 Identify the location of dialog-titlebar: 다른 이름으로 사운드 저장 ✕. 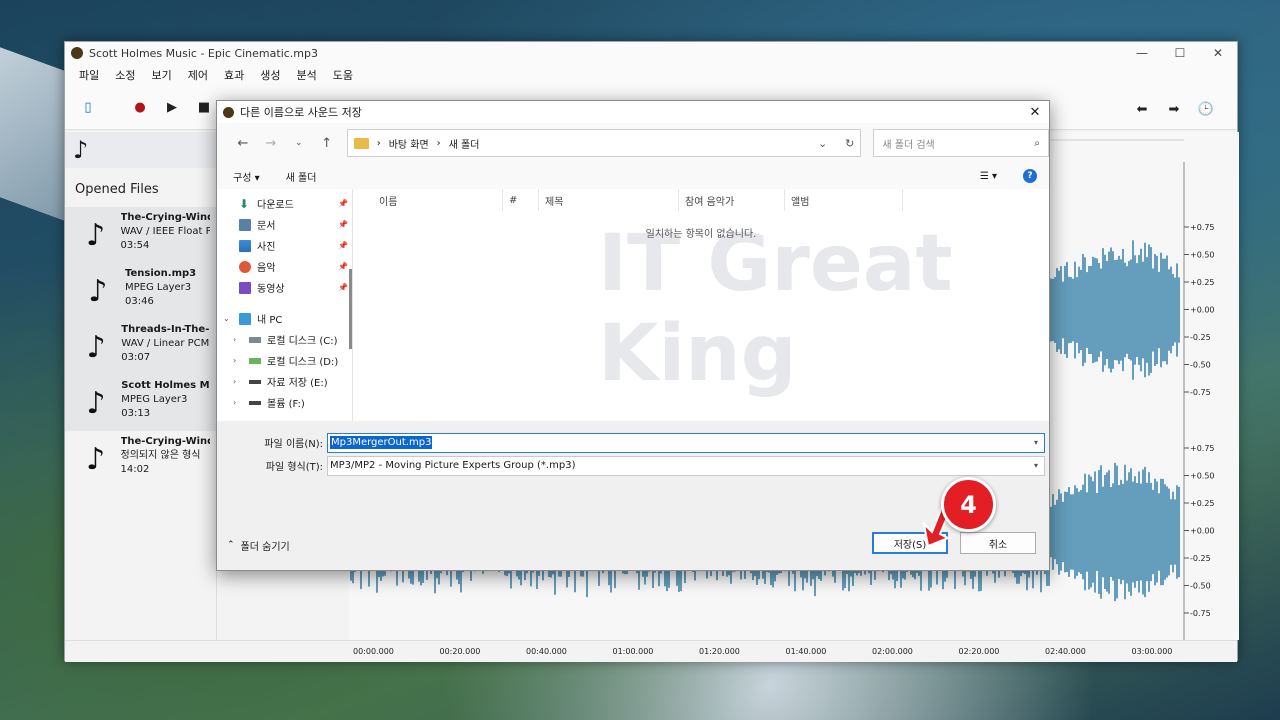
(633, 112).